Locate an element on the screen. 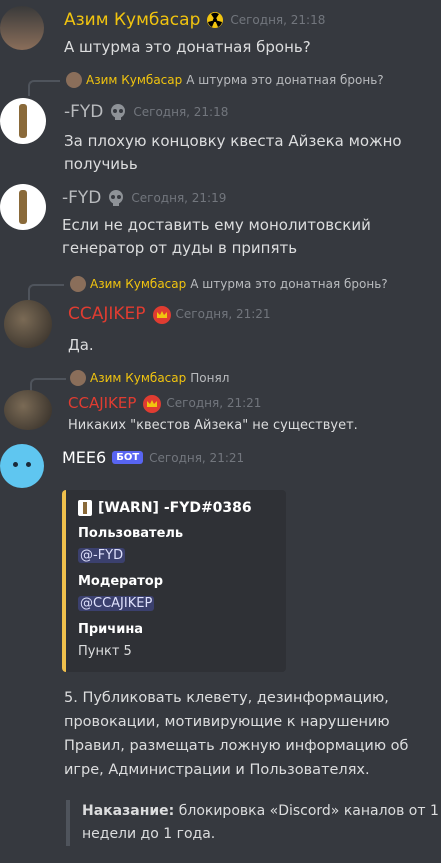  bot-tag: БОТ is located at coordinates (128, 457).